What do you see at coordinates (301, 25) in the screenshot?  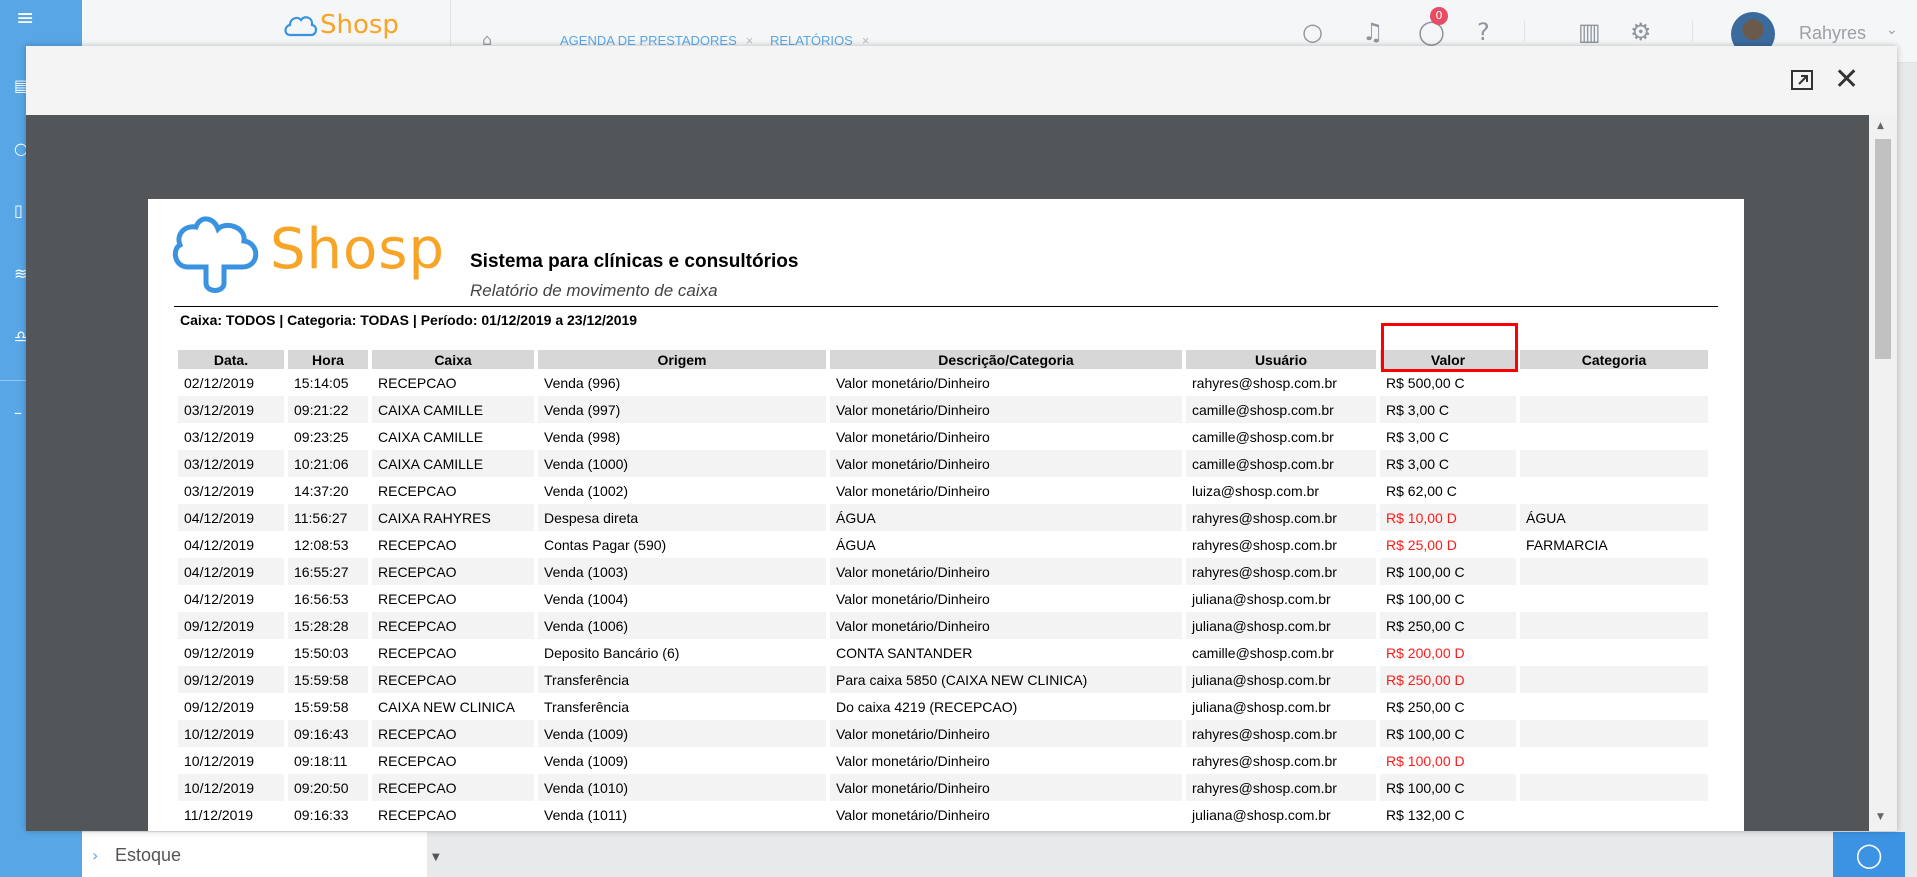 I see `cloud-logo-icon` at bounding box center [301, 25].